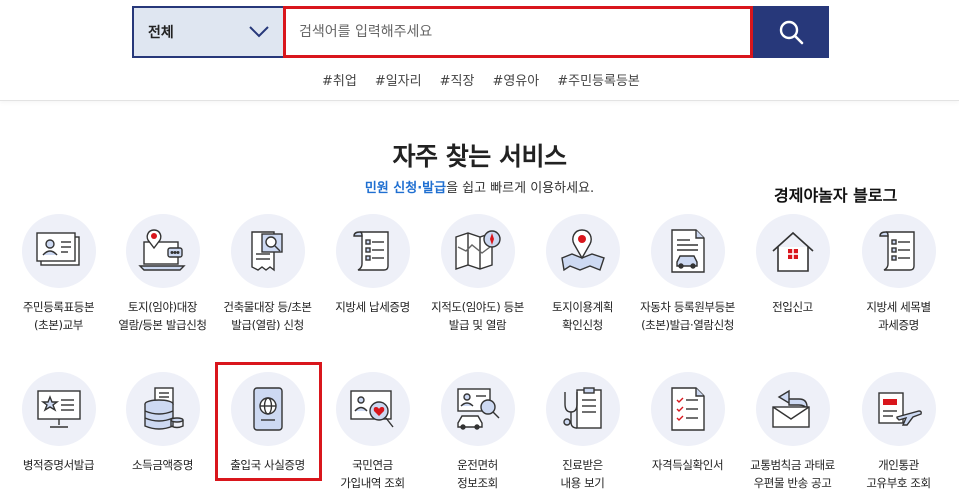 This screenshot has width=959, height=494. I want to click on service-cadastral-map: 지적도(임야도) 등본 발급 및 열람, so click(477, 274).